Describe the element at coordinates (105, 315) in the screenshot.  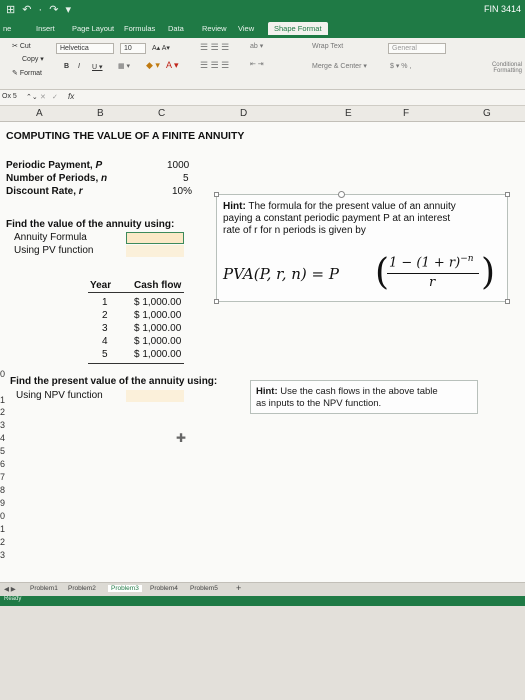
I see `year-cell: 2` at that location.